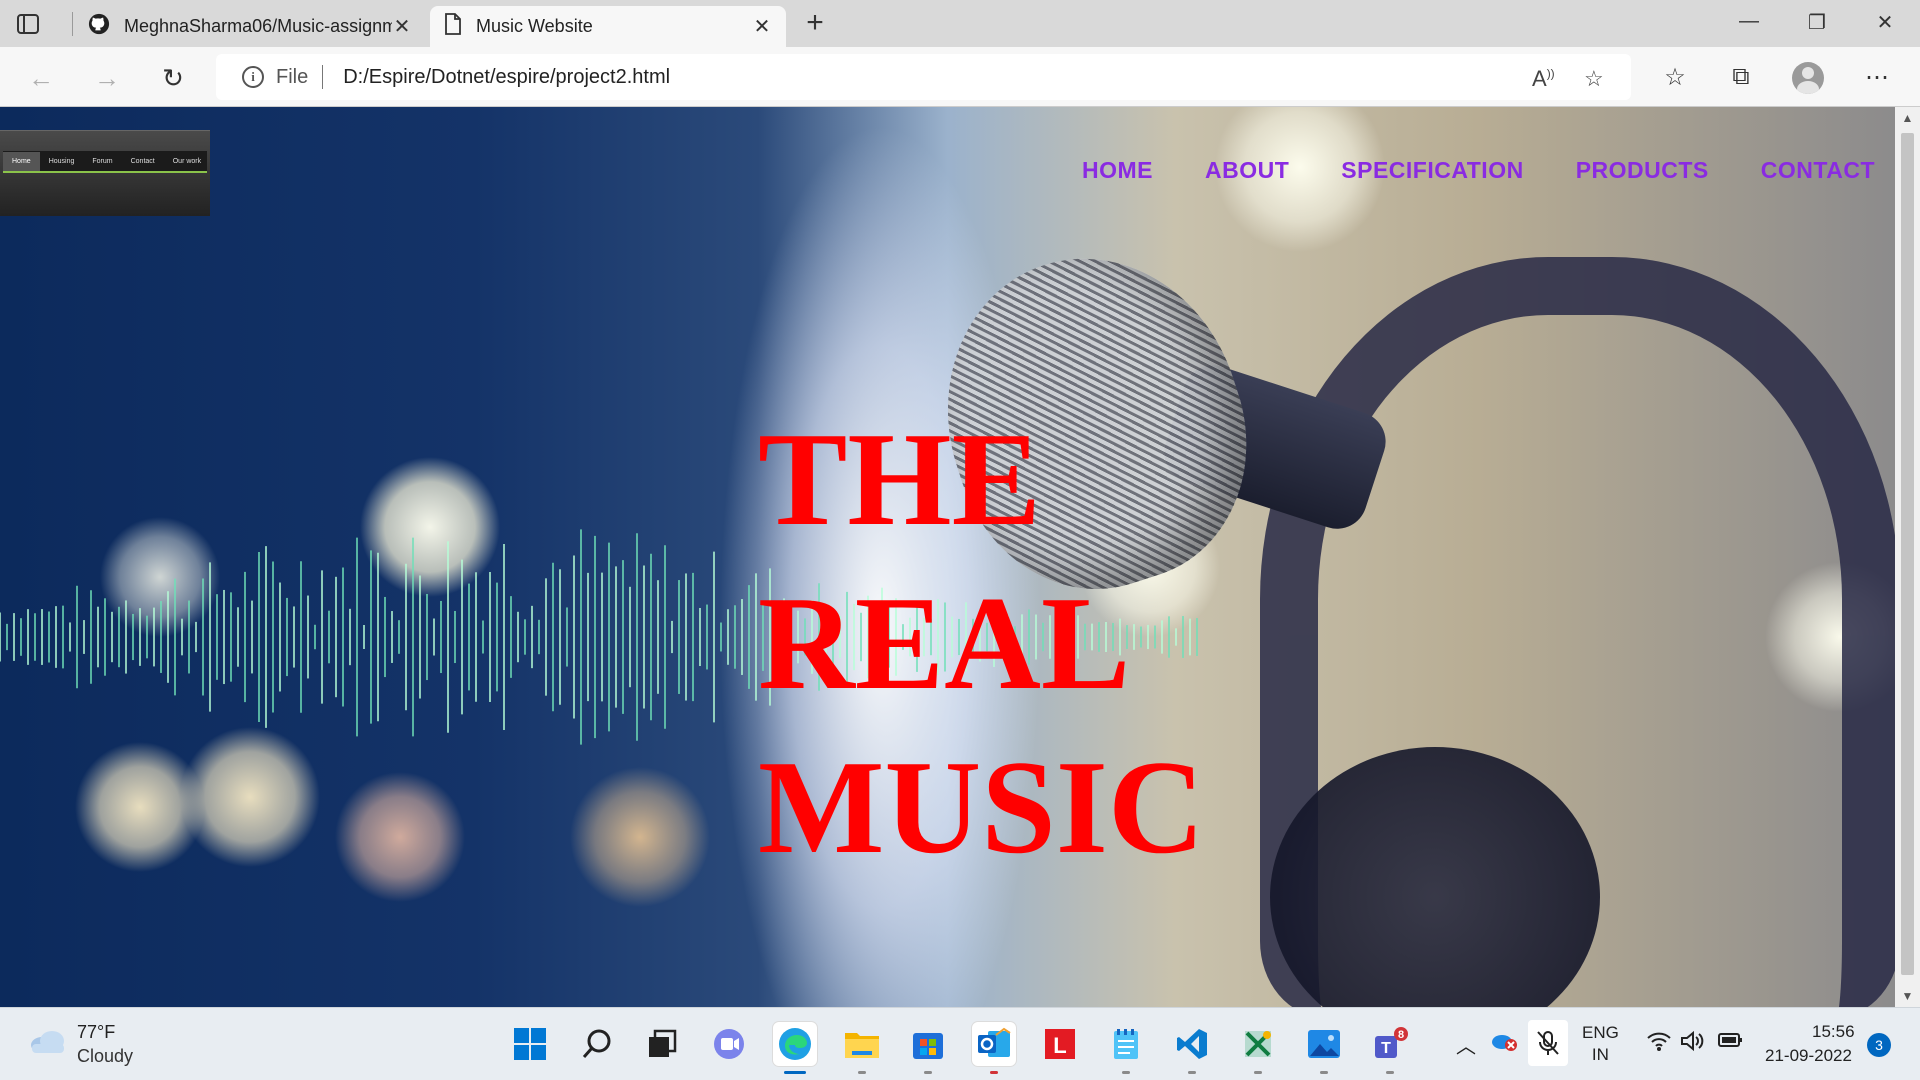 This screenshot has height=1080, width=1920. I want to click on page-scrollbar: ▲ ▼, so click(1907, 557).